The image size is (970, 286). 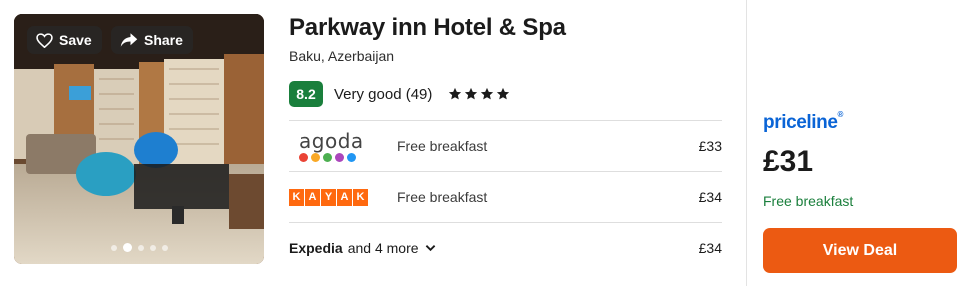 What do you see at coordinates (430, 248) in the screenshot?
I see `chevron-down-icon` at bounding box center [430, 248].